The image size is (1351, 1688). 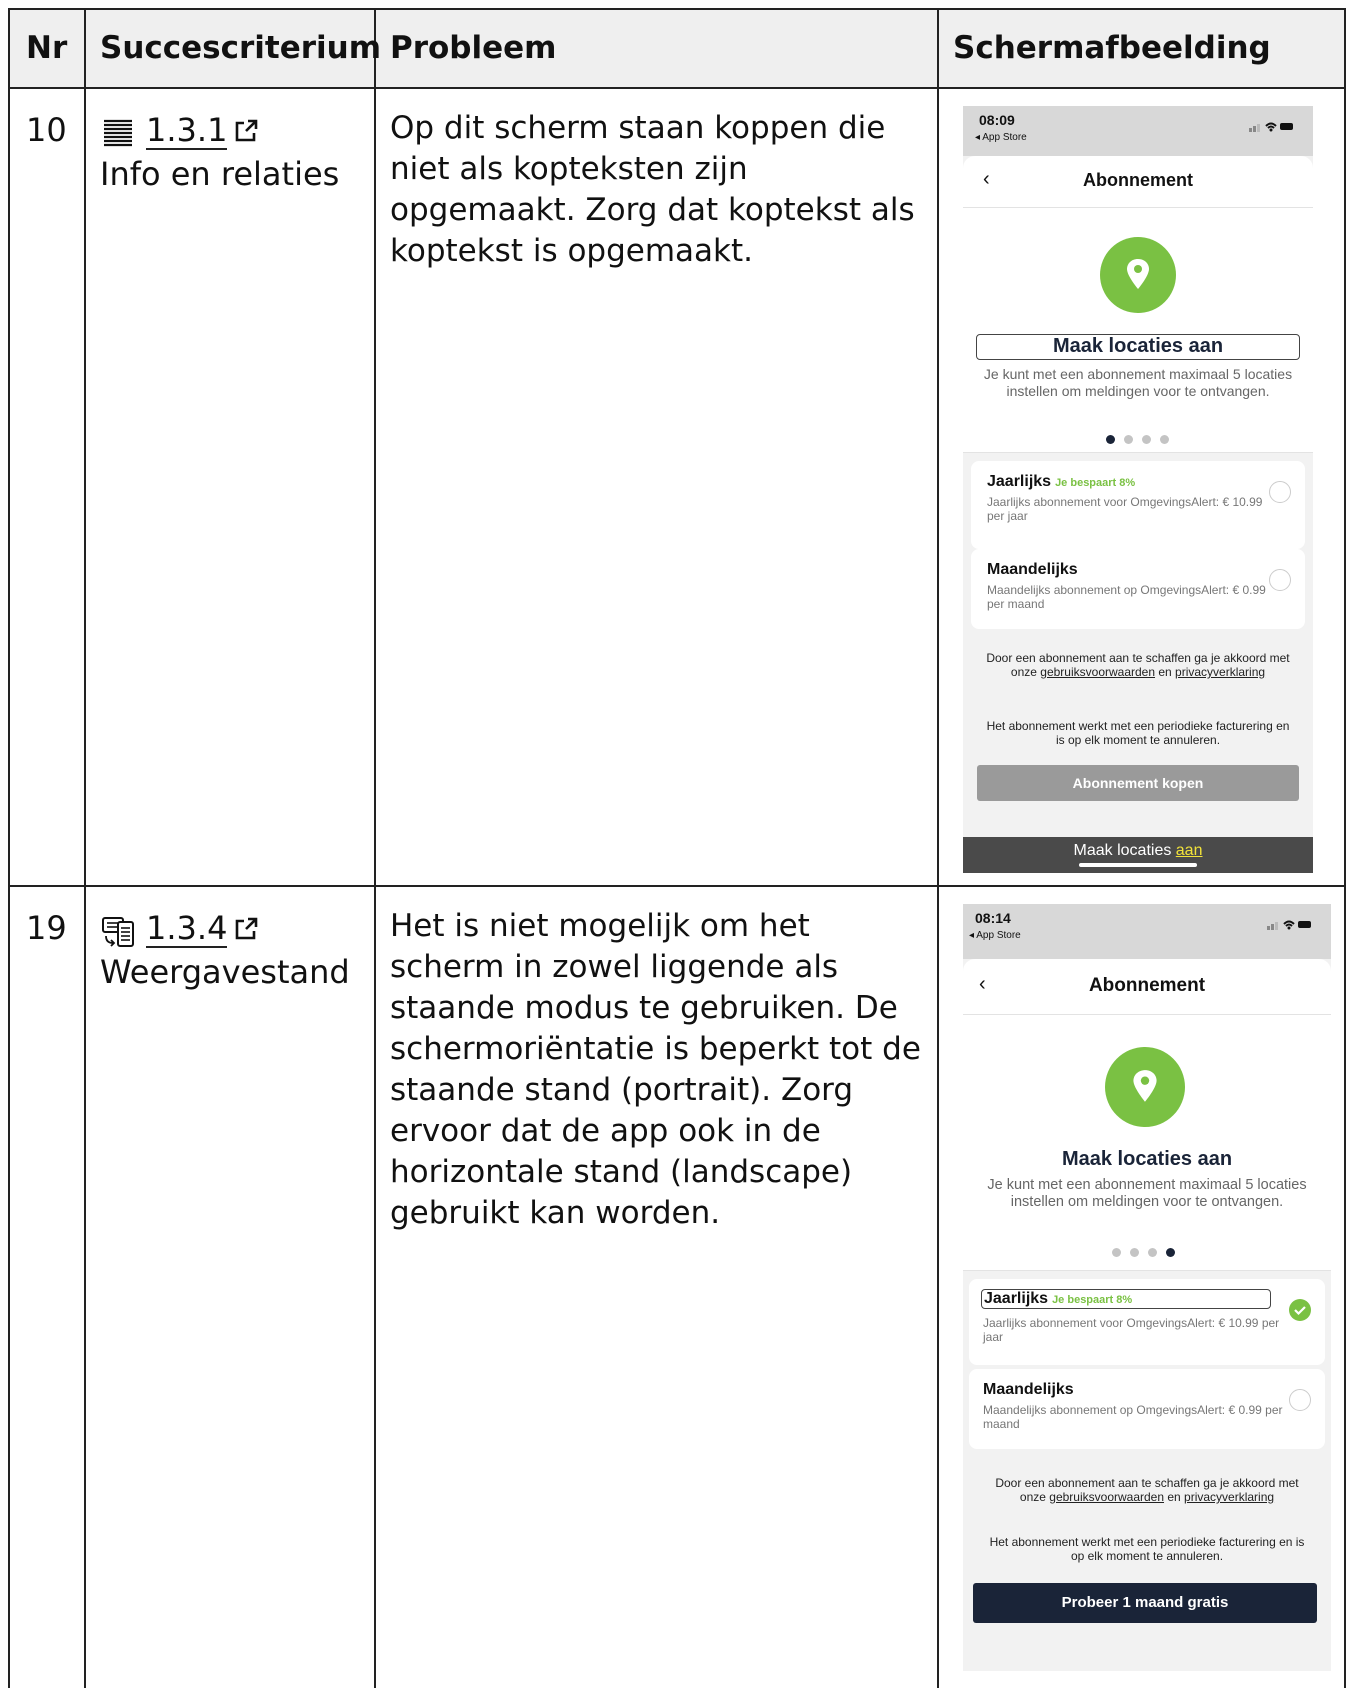 What do you see at coordinates (1138, 783) in the screenshot?
I see `buy-subscription-button: Abonnement kopen` at bounding box center [1138, 783].